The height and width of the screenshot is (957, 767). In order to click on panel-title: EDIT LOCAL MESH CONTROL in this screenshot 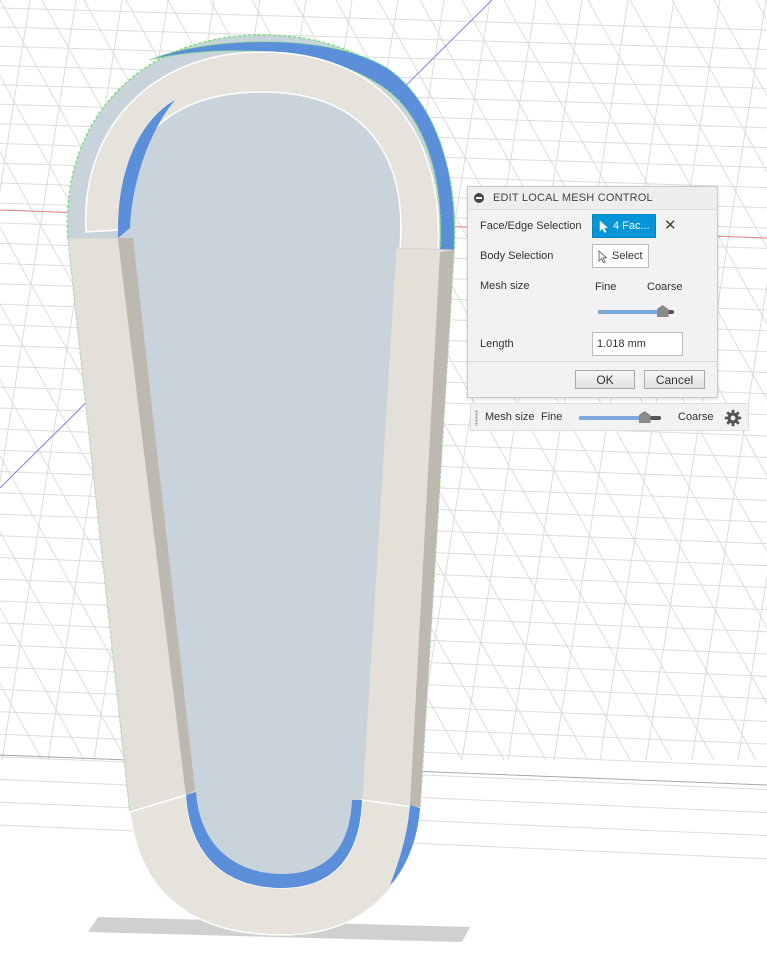, I will do `click(573, 198)`.